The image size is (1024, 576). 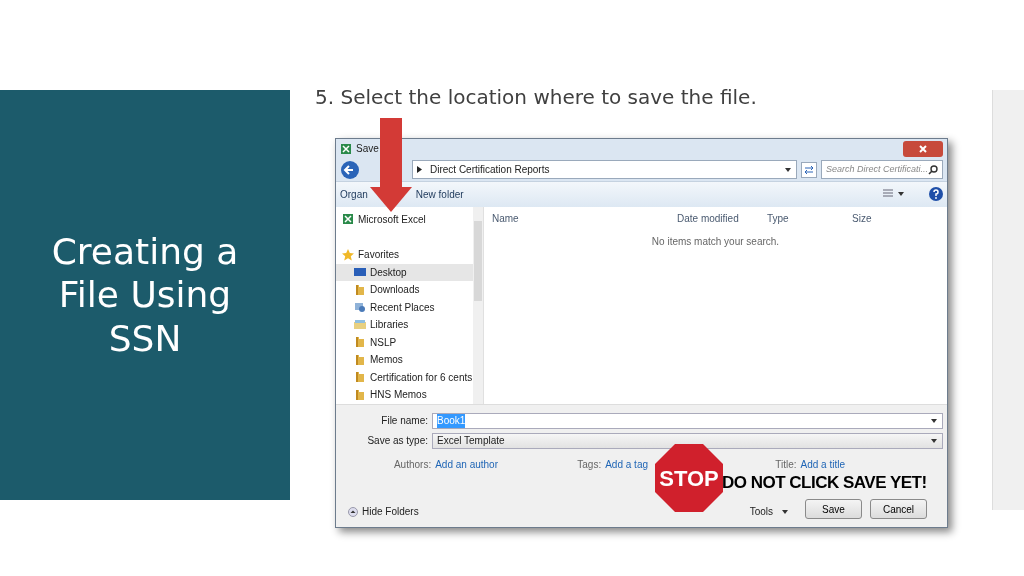 What do you see at coordinates (404, 342) in the screenshot?
I see `nav-item: NSLP` at bounding box center [404, 342].